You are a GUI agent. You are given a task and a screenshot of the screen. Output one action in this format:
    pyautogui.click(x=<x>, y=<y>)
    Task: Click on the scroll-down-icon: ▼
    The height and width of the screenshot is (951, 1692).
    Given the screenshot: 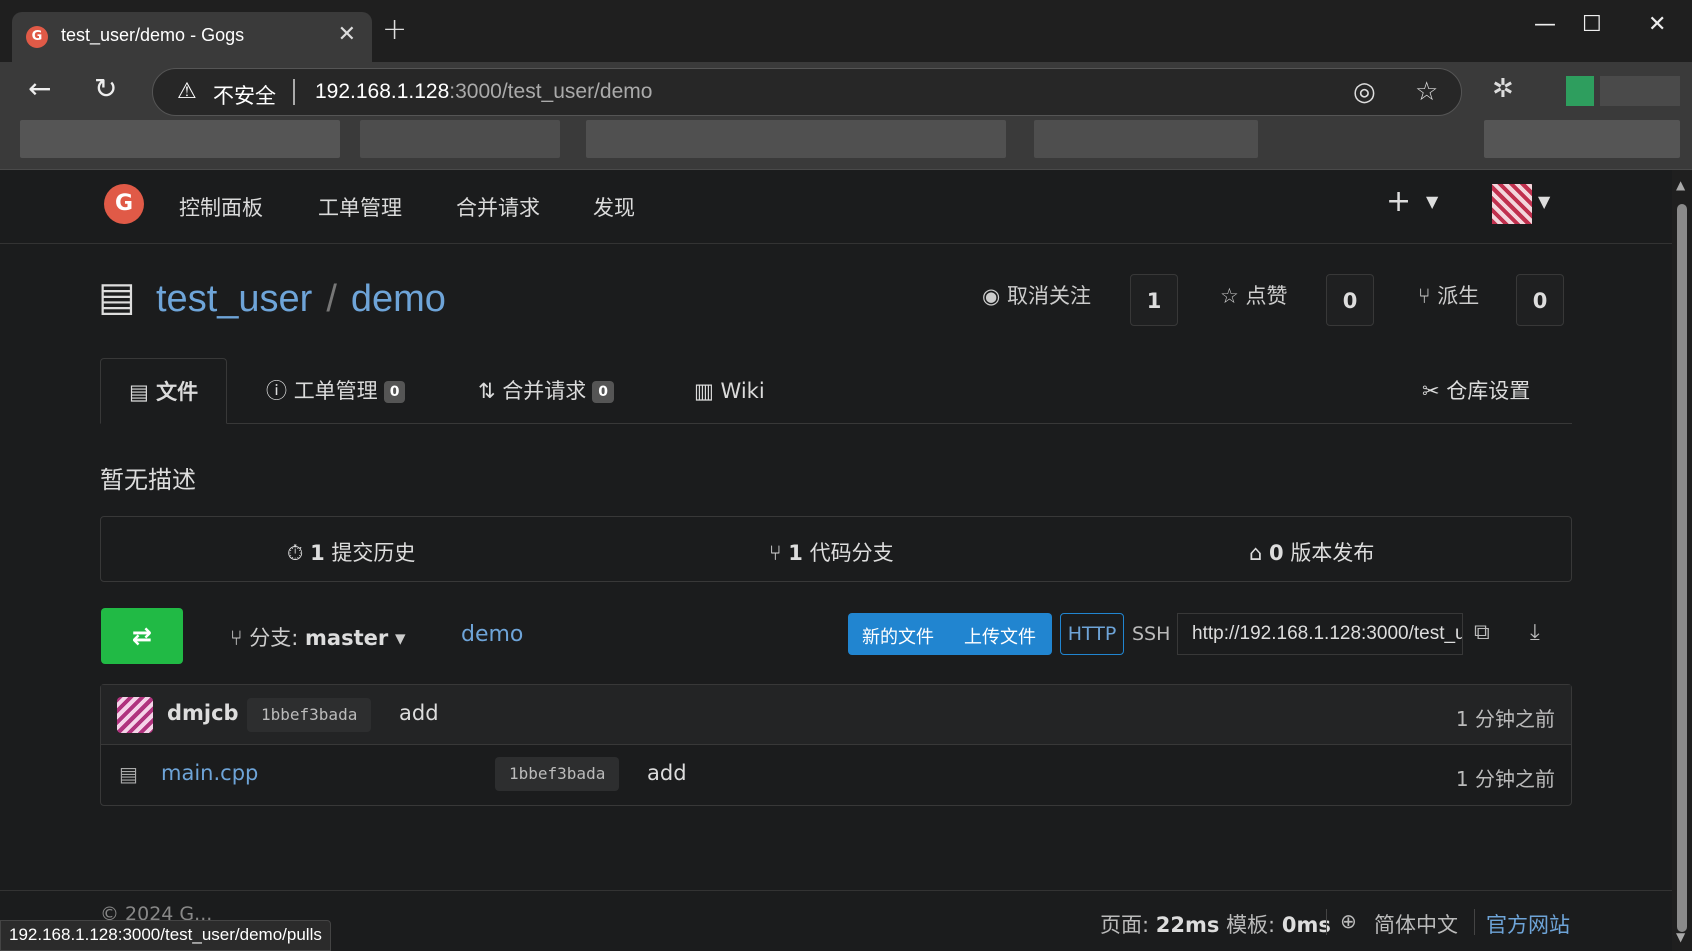 What is the action you would take?
    pyautogui.click(x=1680, y=937)
    